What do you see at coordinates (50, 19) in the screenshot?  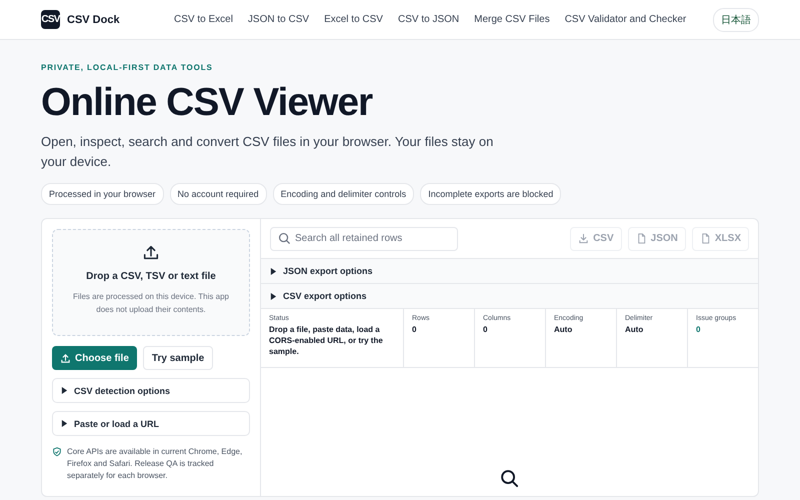 I see `logo: CSV` at bounding box center [50, 19].